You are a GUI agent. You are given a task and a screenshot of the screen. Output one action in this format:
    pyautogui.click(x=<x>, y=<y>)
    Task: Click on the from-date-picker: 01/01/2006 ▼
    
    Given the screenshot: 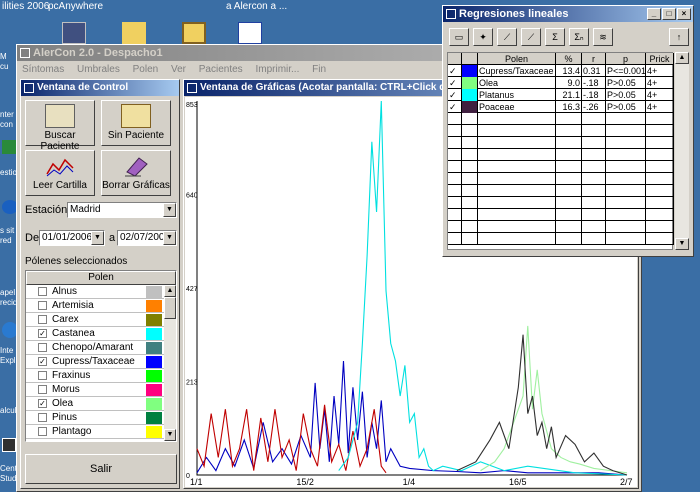 What is the action you would take?
    pyautogui.click(x=72, y=238)
    